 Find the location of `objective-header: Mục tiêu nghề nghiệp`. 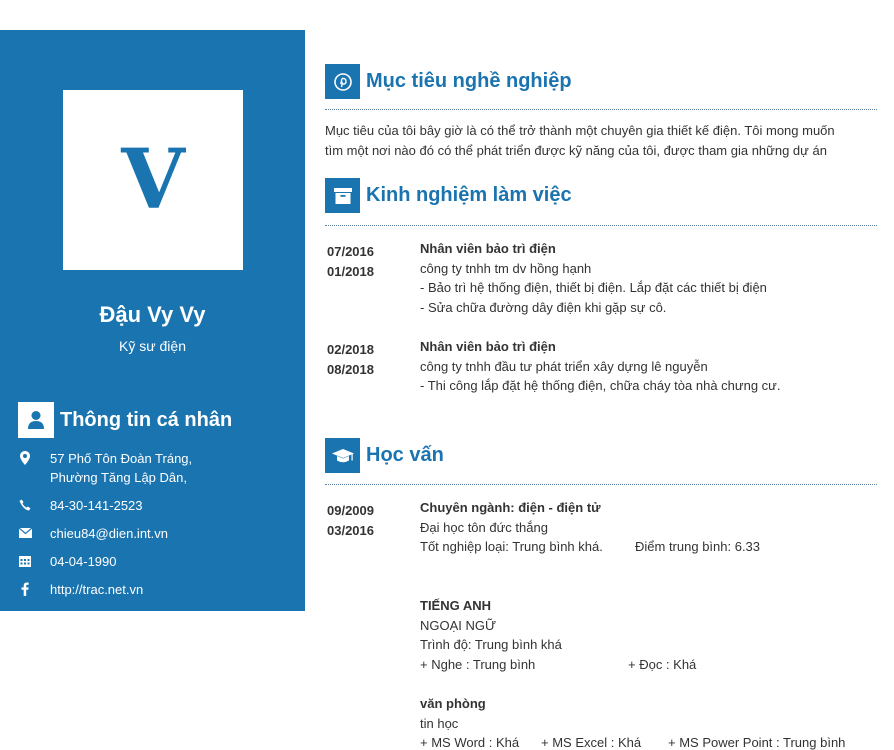

objective-header: Mục tiêu nghề nghiệp is located at coordinates (448, 81).